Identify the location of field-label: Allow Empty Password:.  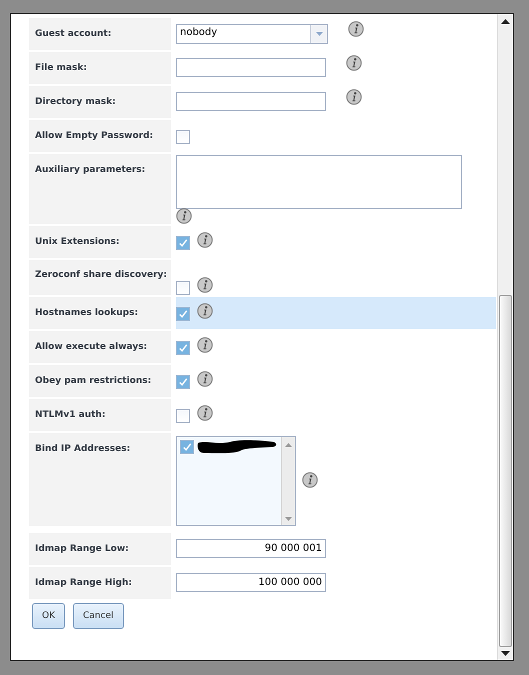
(100, 136).